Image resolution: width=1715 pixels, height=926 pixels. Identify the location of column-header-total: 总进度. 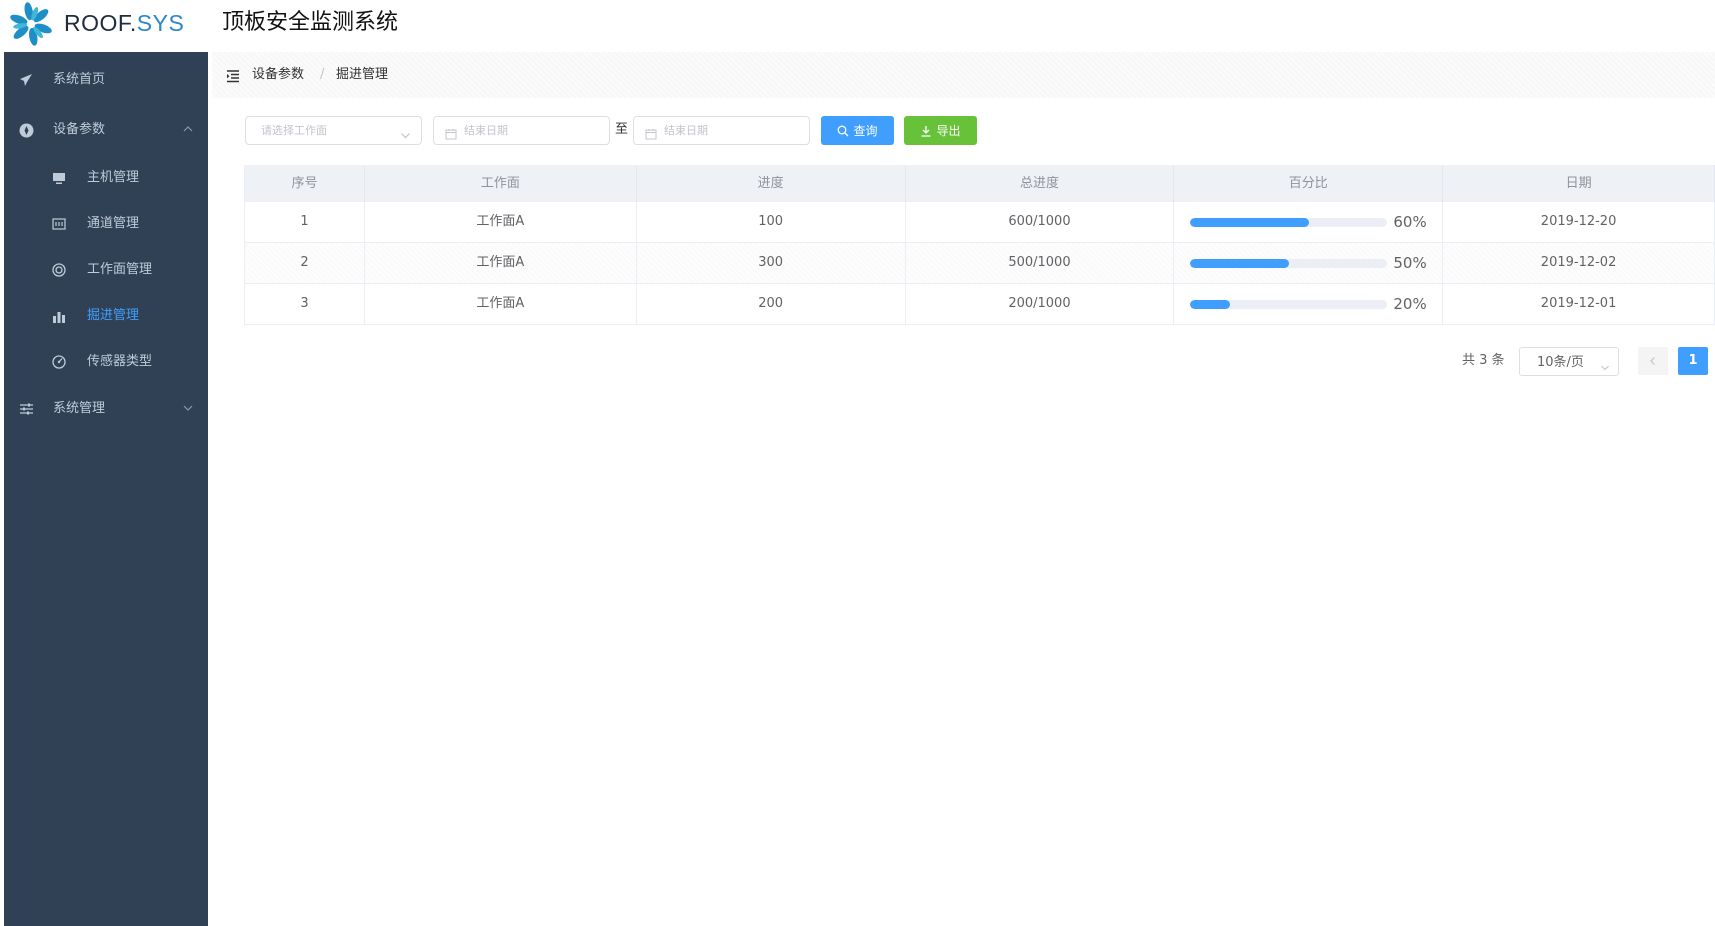
(1040, 183).